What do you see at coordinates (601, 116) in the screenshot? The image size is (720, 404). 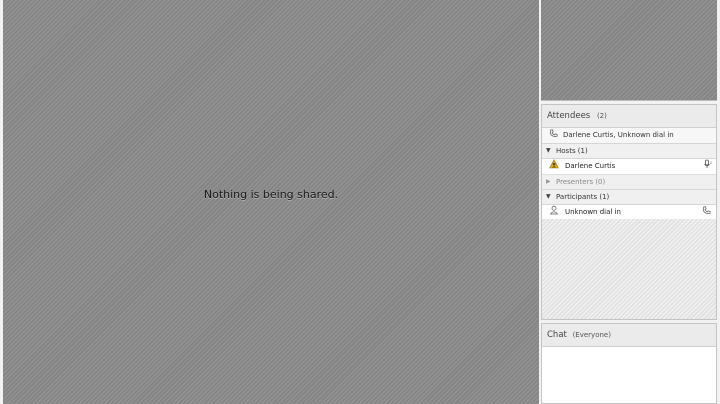 I see `attendee-count: (2)` at bounding box center [601, 116].